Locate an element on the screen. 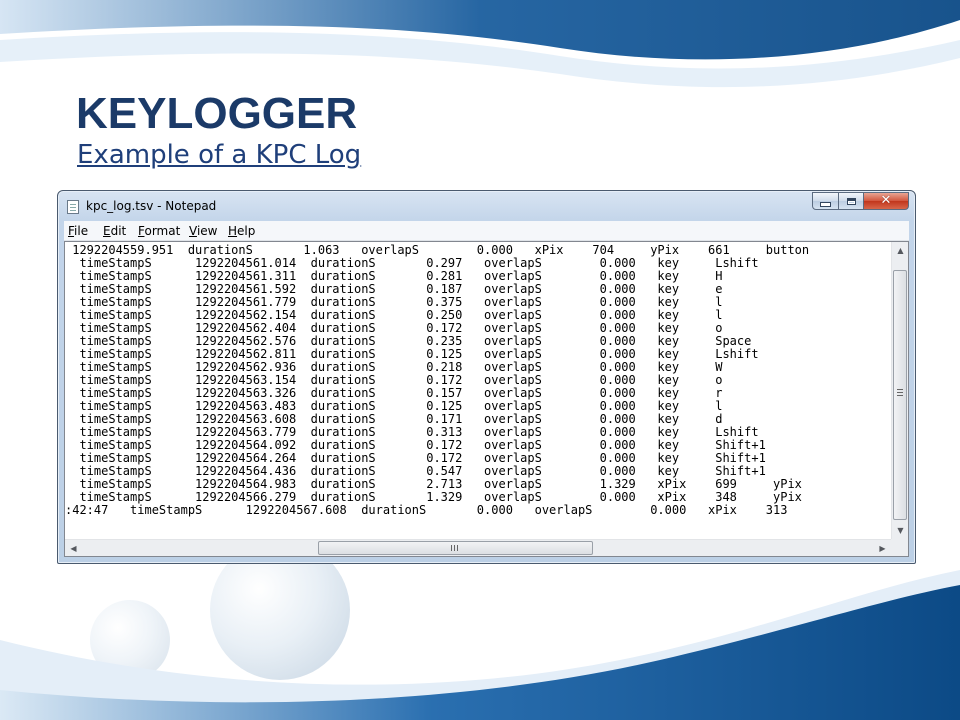  slide-subtitle: Example of a KPC Log is located at coordinates (219, 155).